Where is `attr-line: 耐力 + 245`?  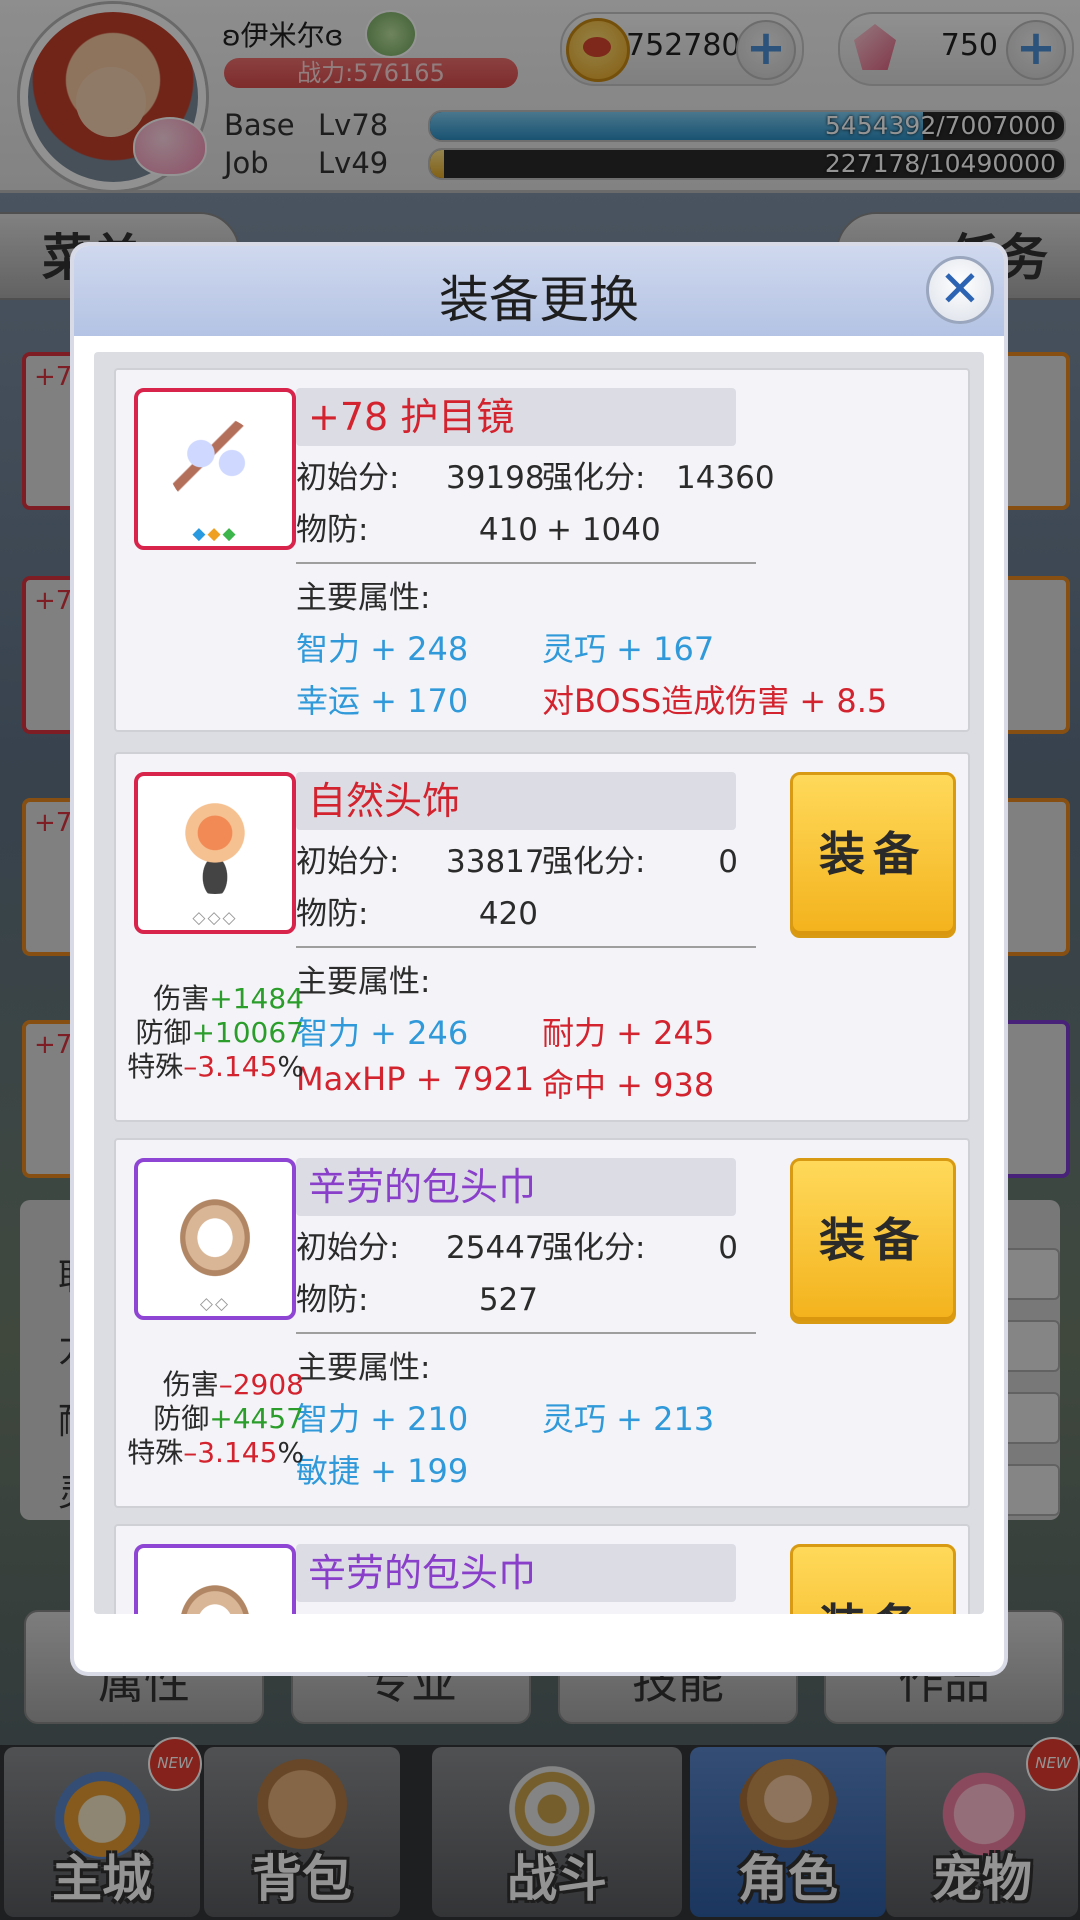
attr-line: 耐力 + 245 is located at coordinates (628, 1033).